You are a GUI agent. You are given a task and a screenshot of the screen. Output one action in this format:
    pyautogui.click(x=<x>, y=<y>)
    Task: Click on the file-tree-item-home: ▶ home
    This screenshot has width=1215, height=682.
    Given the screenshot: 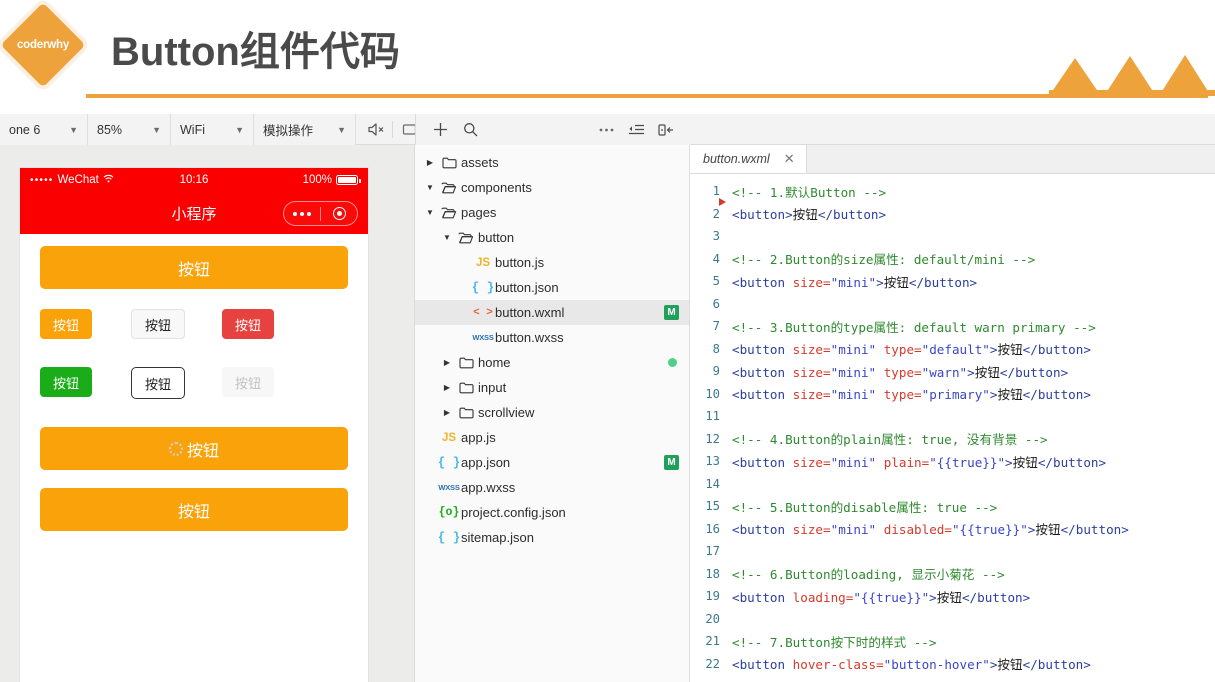 What is the action you would take?
    pyautogui.click(x=552, y=362)
    